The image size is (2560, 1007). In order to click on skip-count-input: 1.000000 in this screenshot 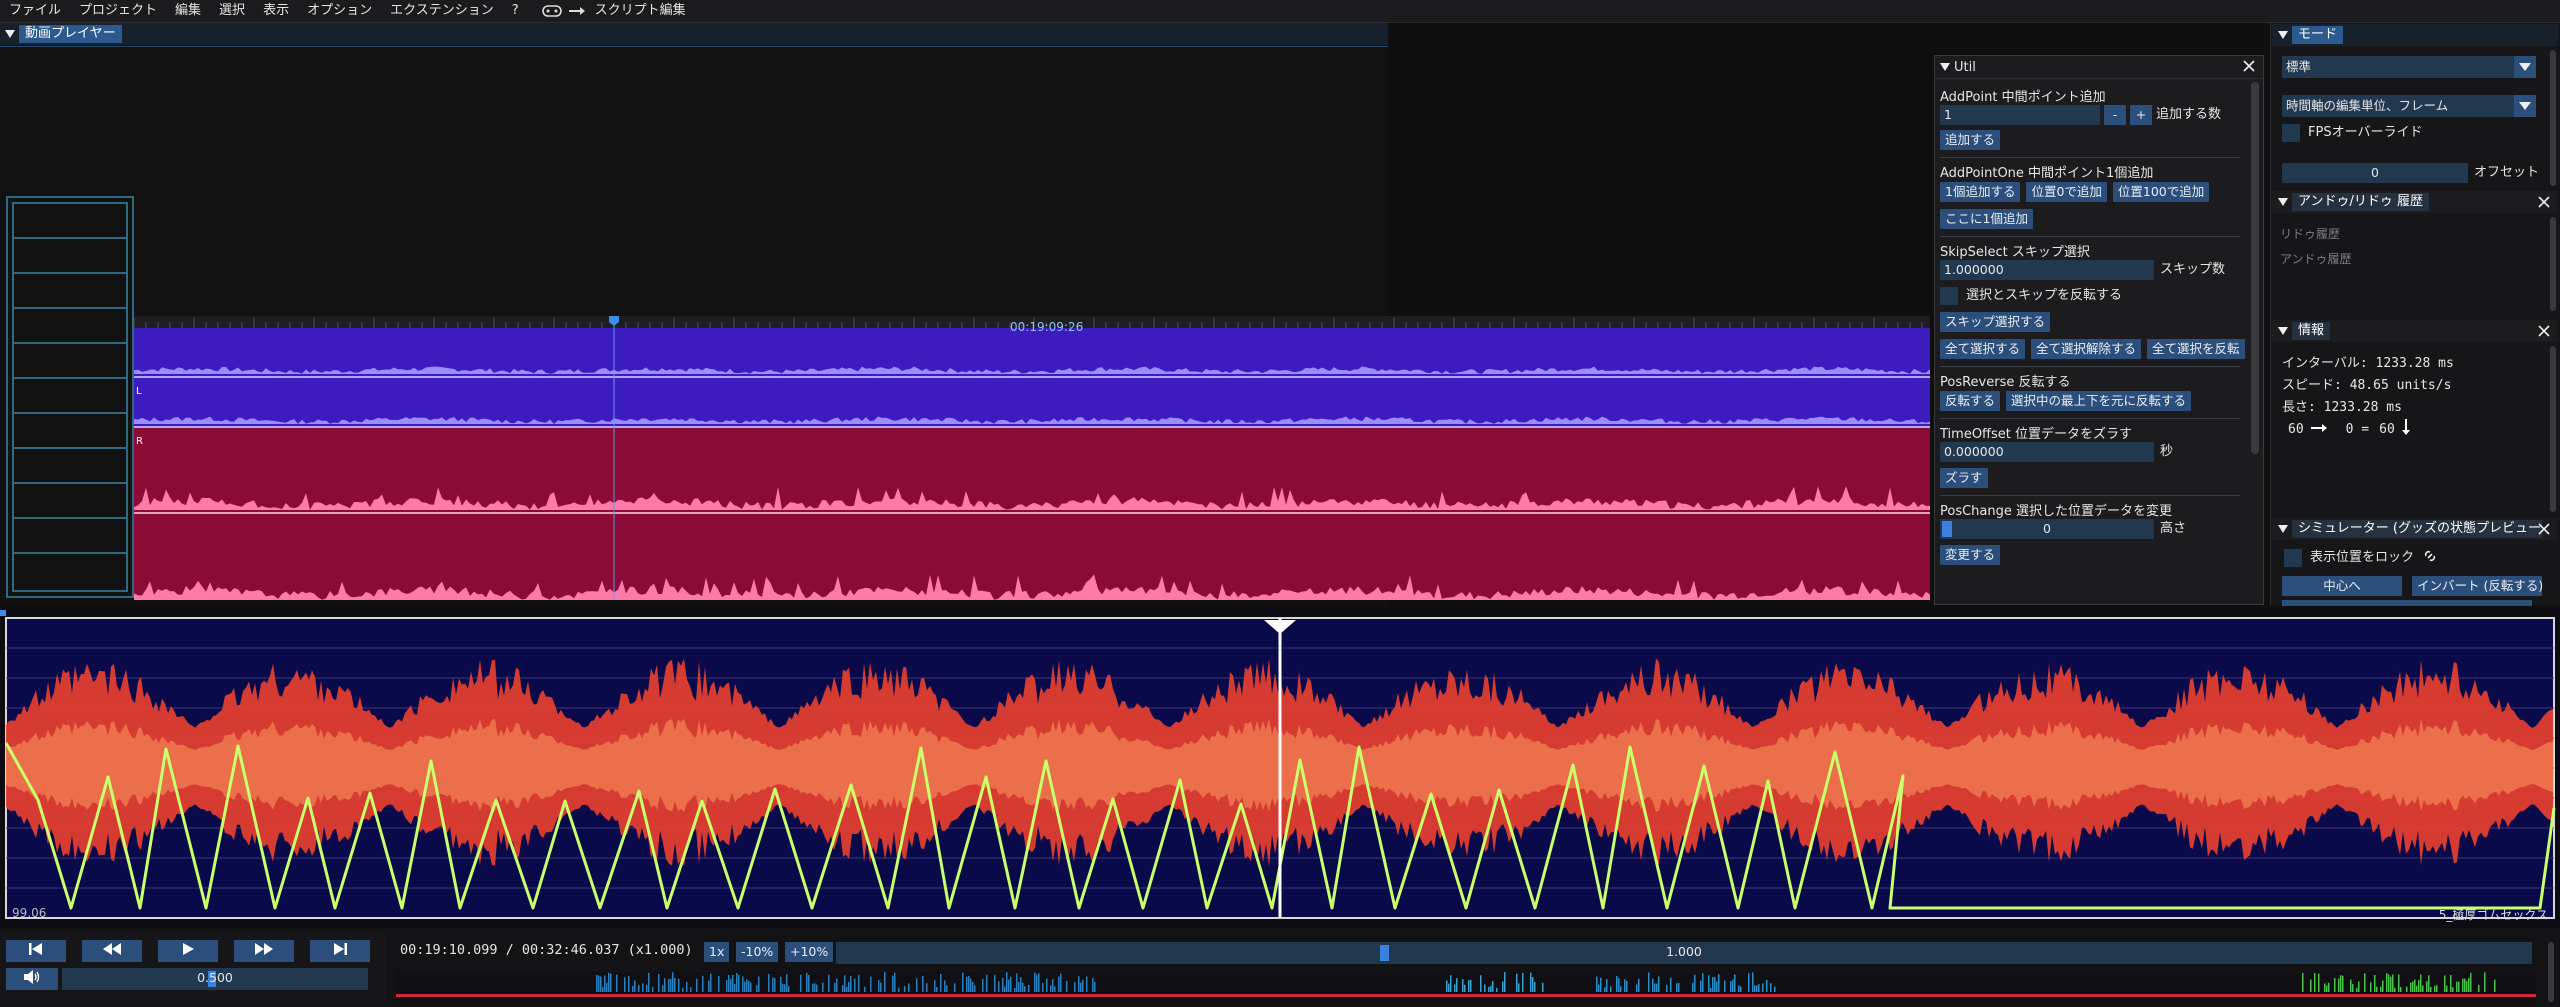, I will do `click(2047, 270)`.